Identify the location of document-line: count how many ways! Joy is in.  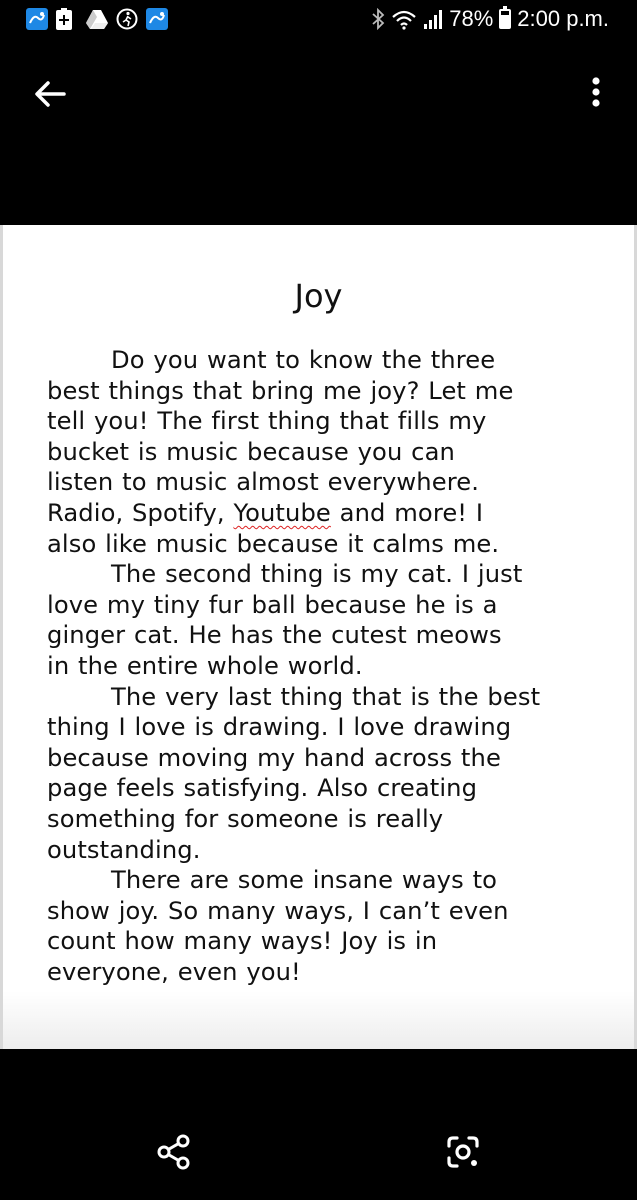
(242, 941).